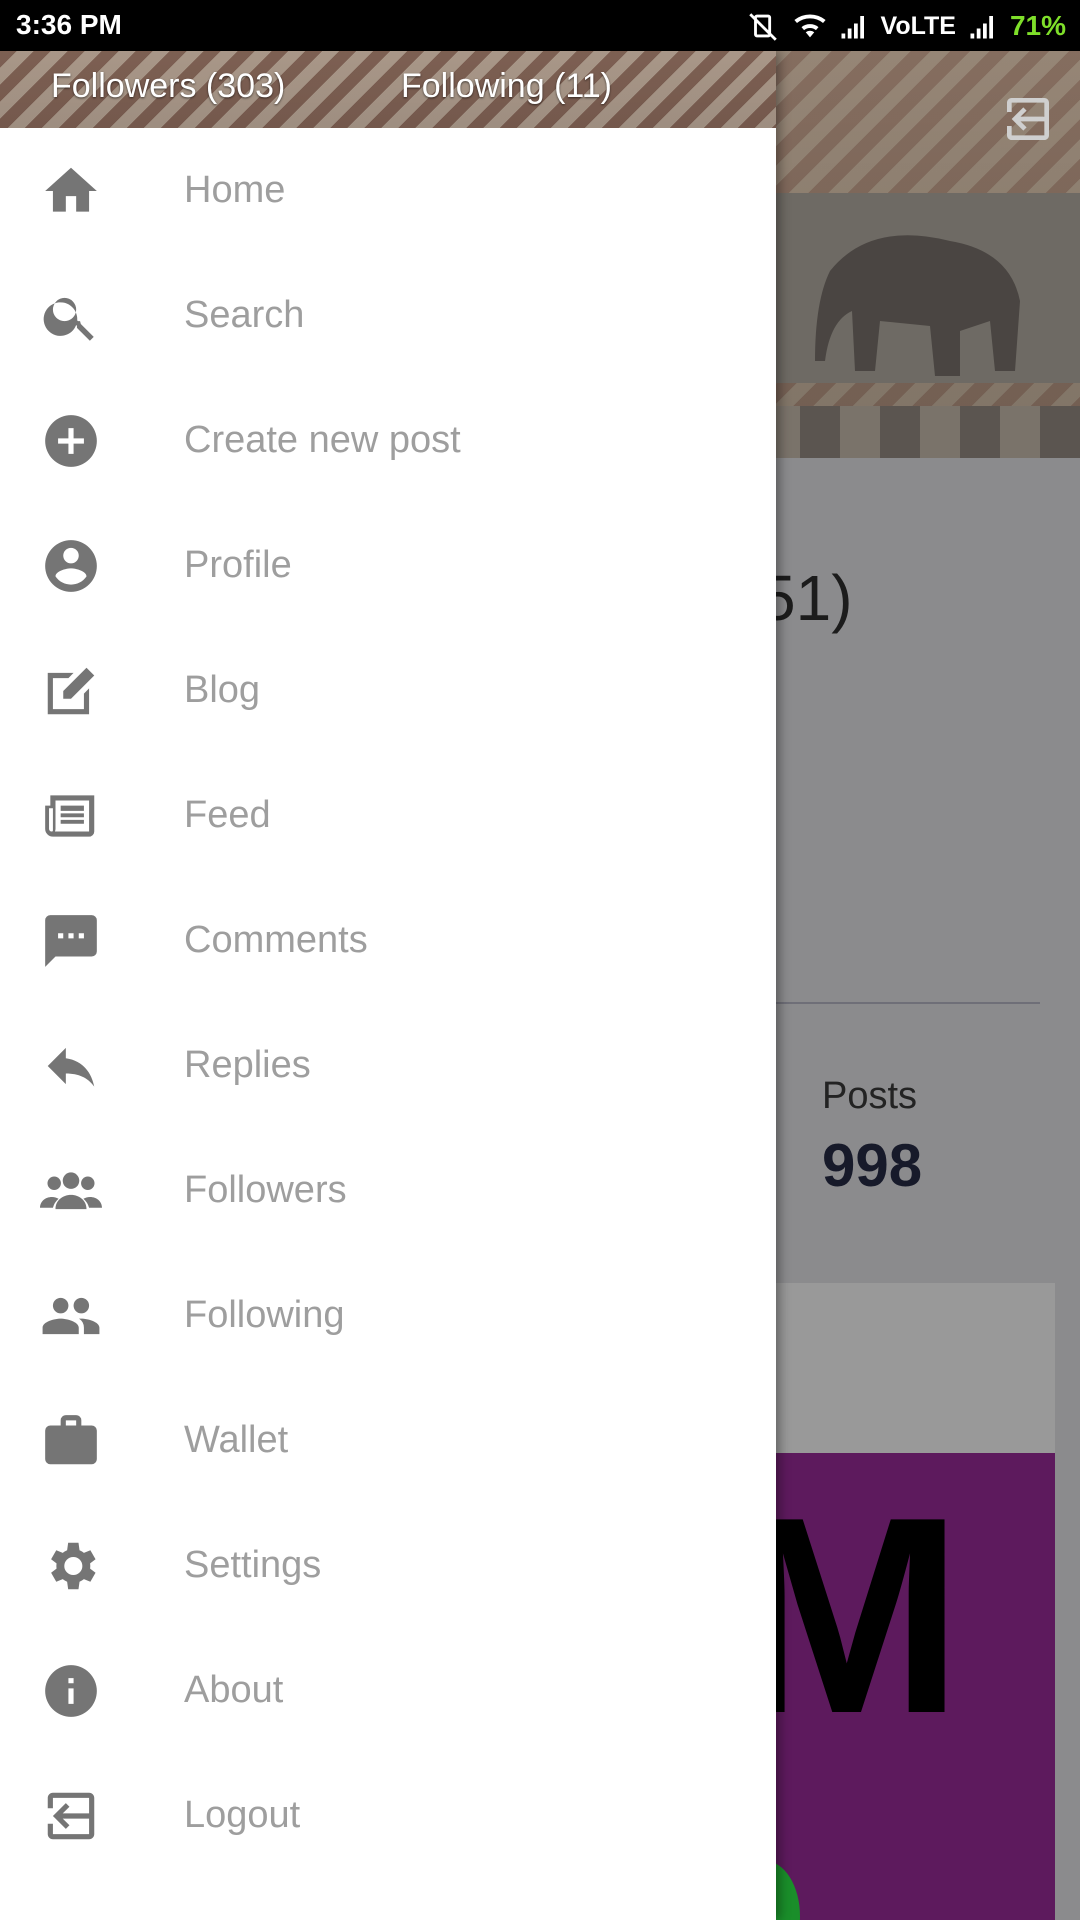 The image size is (1080, 1920). Describe the element at coordinates (71, 191) in the screenshot. I see `home-icon` at that location.